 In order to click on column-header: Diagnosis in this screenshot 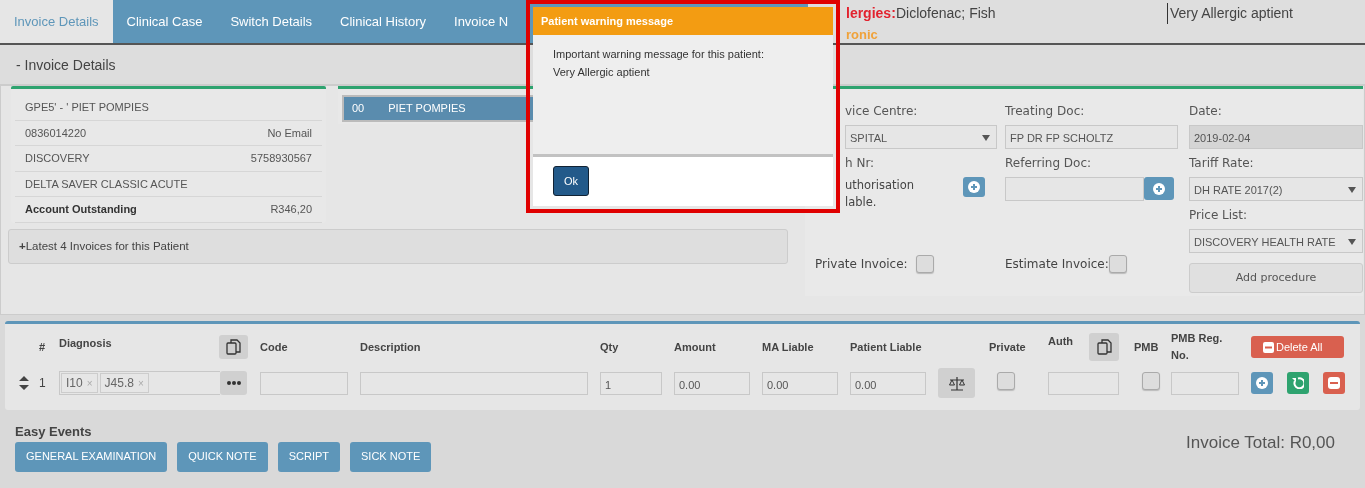, I will do `click(85, 343)`.